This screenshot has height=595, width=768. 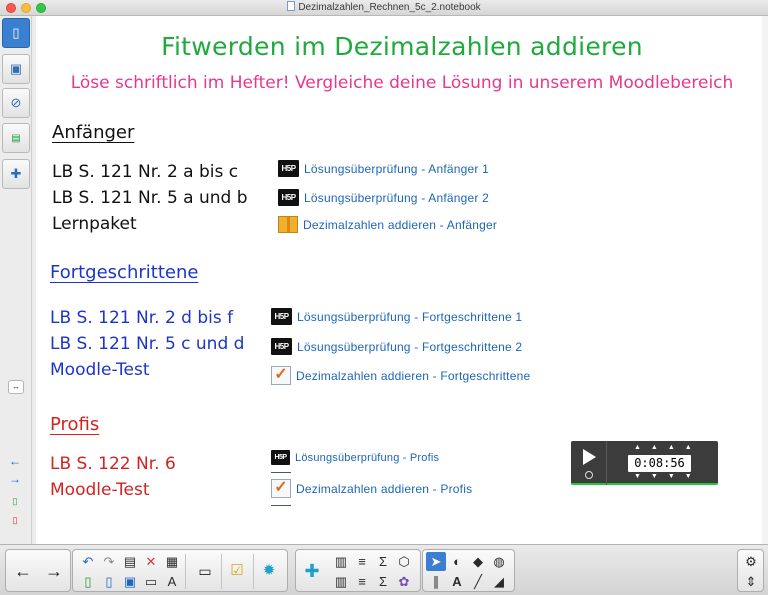 What do you see at coordinates (269, 571) in the screenshot?
I see `addon-icon: ✹` at bounding box center [269, 571].